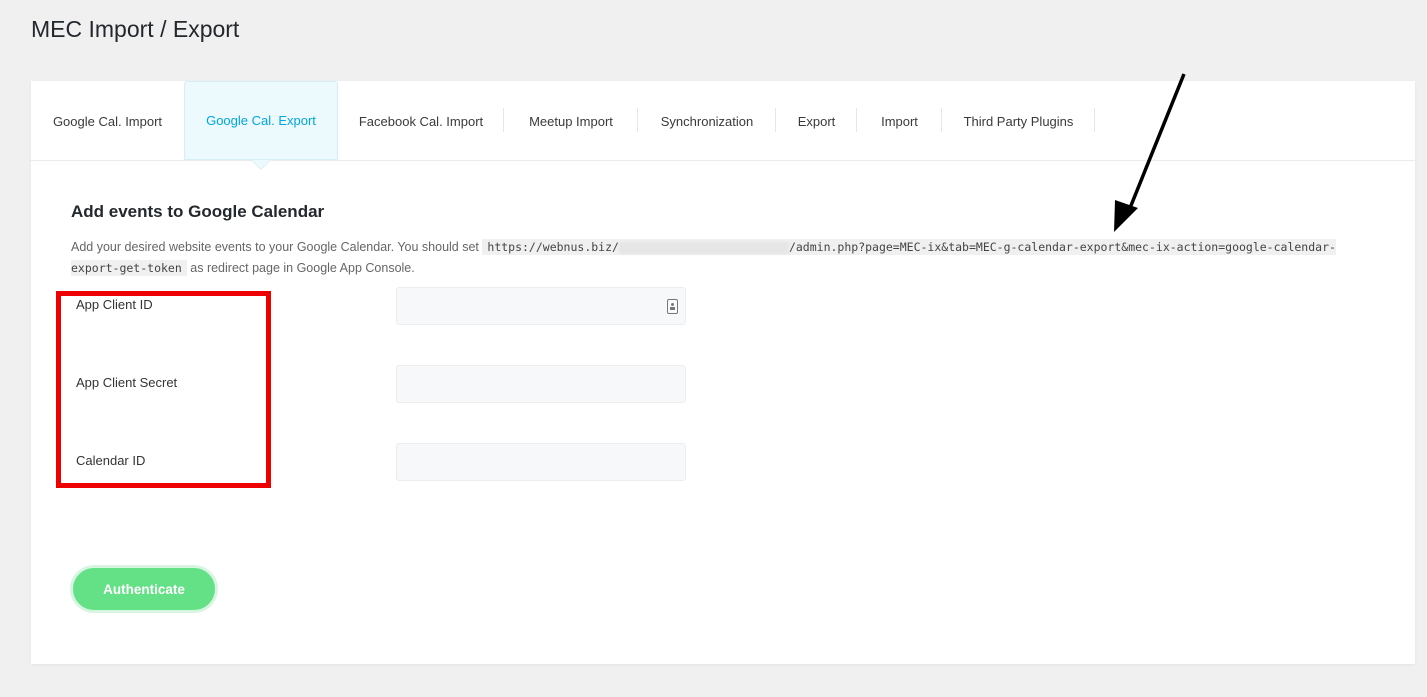 The height and width of the screenshot is (697, 1427). Describe the element at coordinates (672, 306) in the screenshot. I see `key-icon` at that location.